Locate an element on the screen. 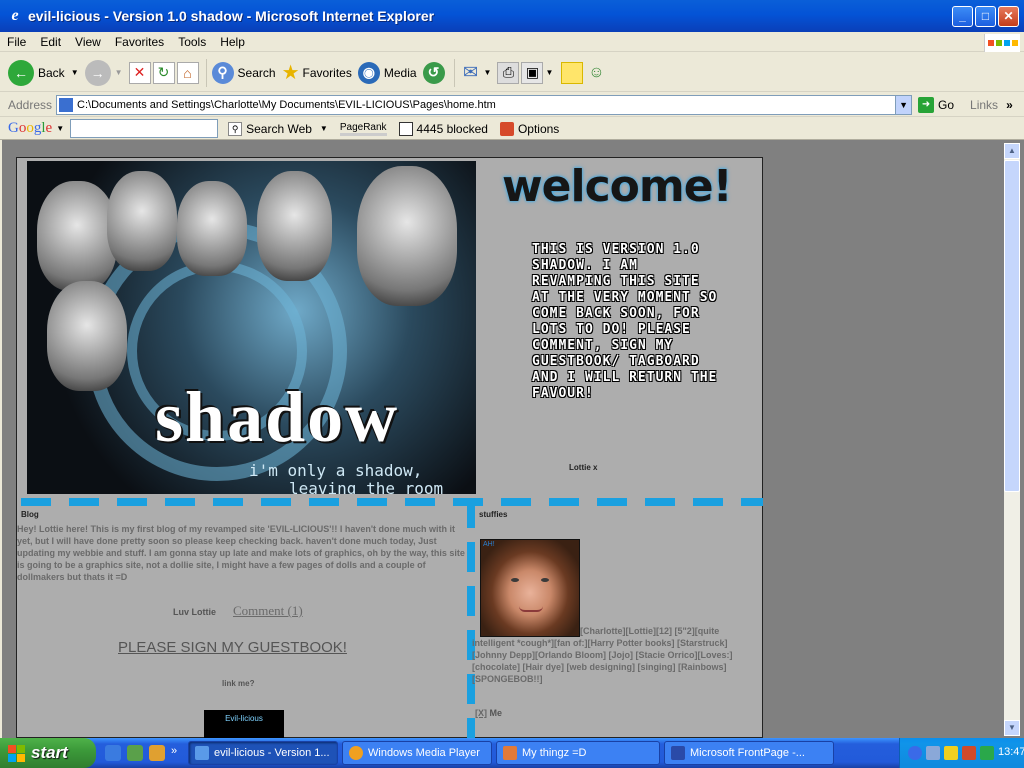 The height and width of the screenshot is (768, 1024). address-label: Address is located at coordinates (30, 104).